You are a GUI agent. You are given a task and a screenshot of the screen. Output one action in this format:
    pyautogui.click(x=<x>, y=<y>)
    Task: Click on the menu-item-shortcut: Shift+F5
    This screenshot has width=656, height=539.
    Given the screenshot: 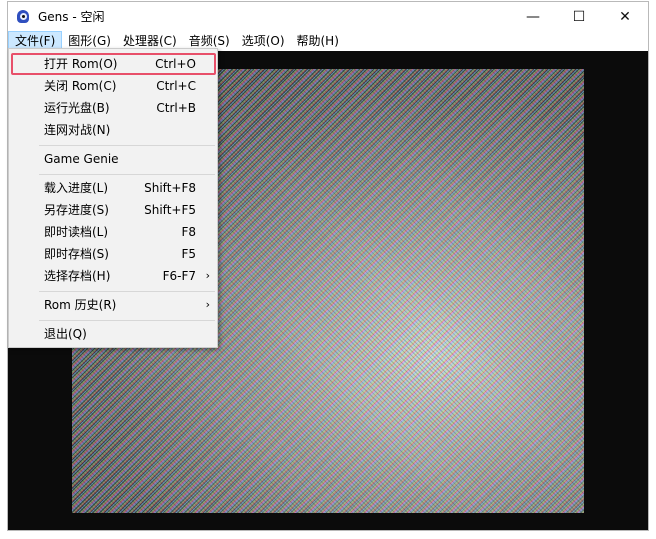 What is the action you would take?
    pyautogui.click(x=170, y=210)
    